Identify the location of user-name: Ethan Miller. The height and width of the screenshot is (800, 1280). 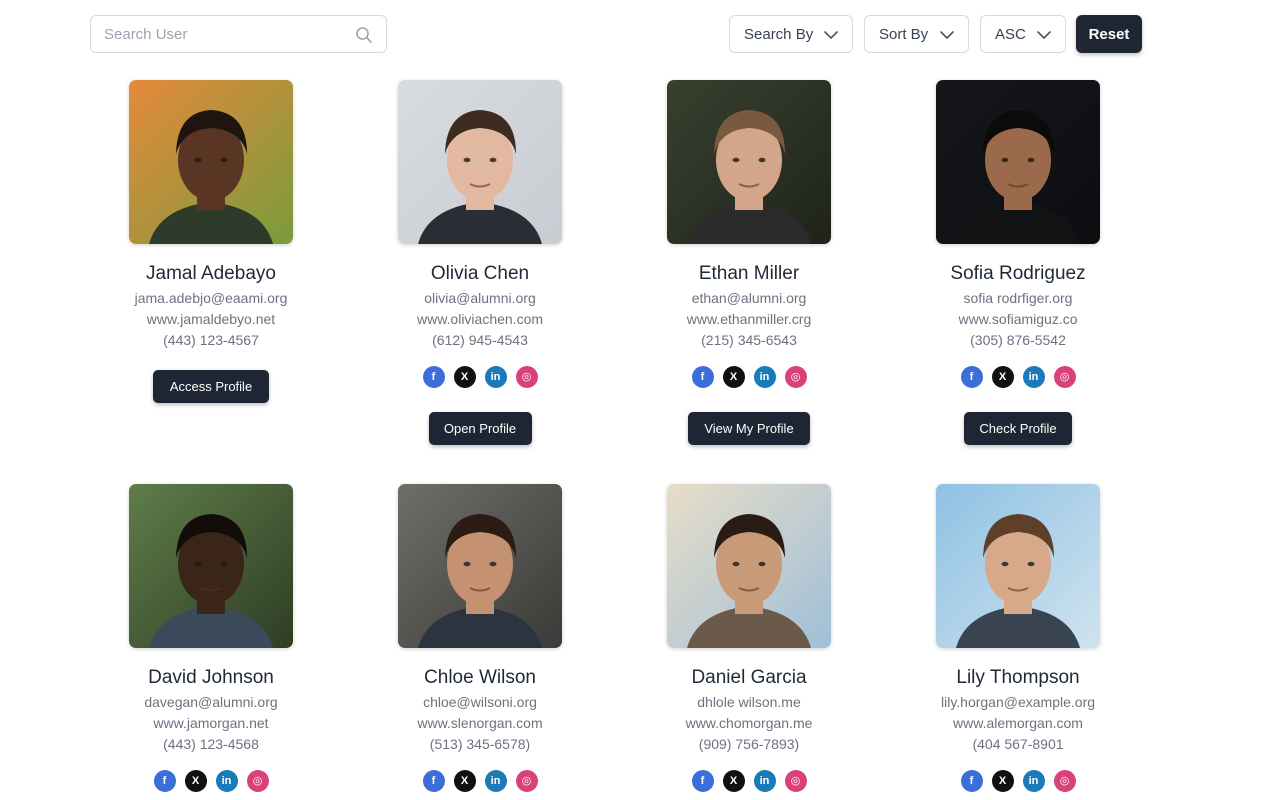
(749, 273).